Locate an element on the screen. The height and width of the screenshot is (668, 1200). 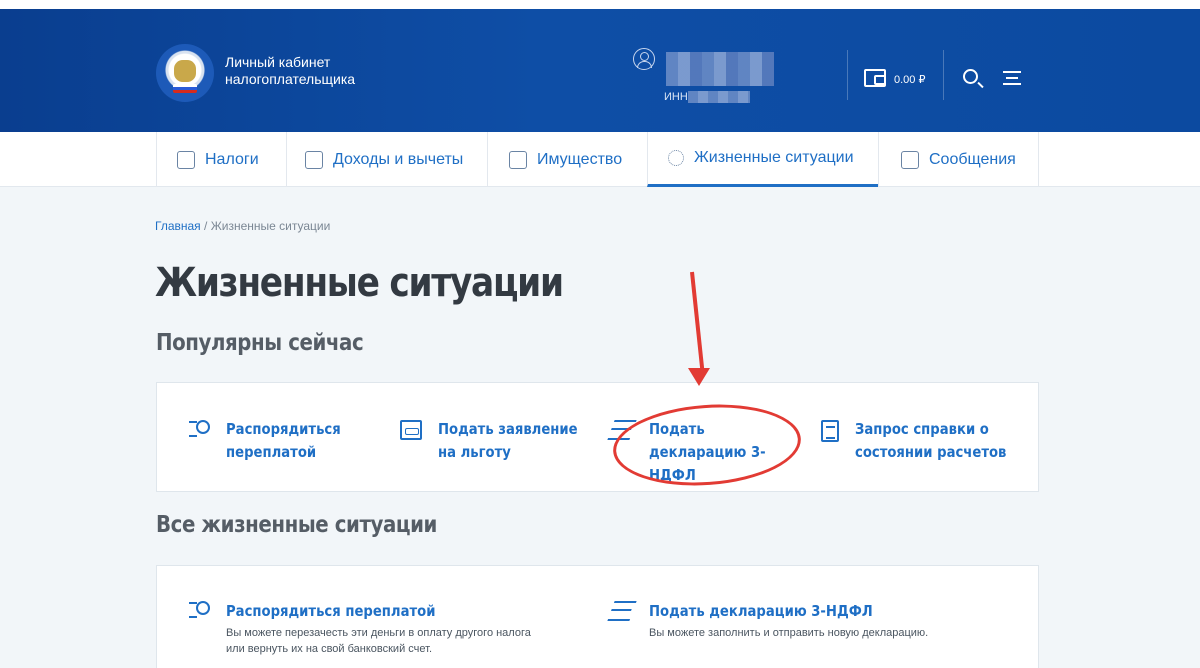
popular-item-overpayment: Распорядиться переплатой is located at coordinates (292, 441).